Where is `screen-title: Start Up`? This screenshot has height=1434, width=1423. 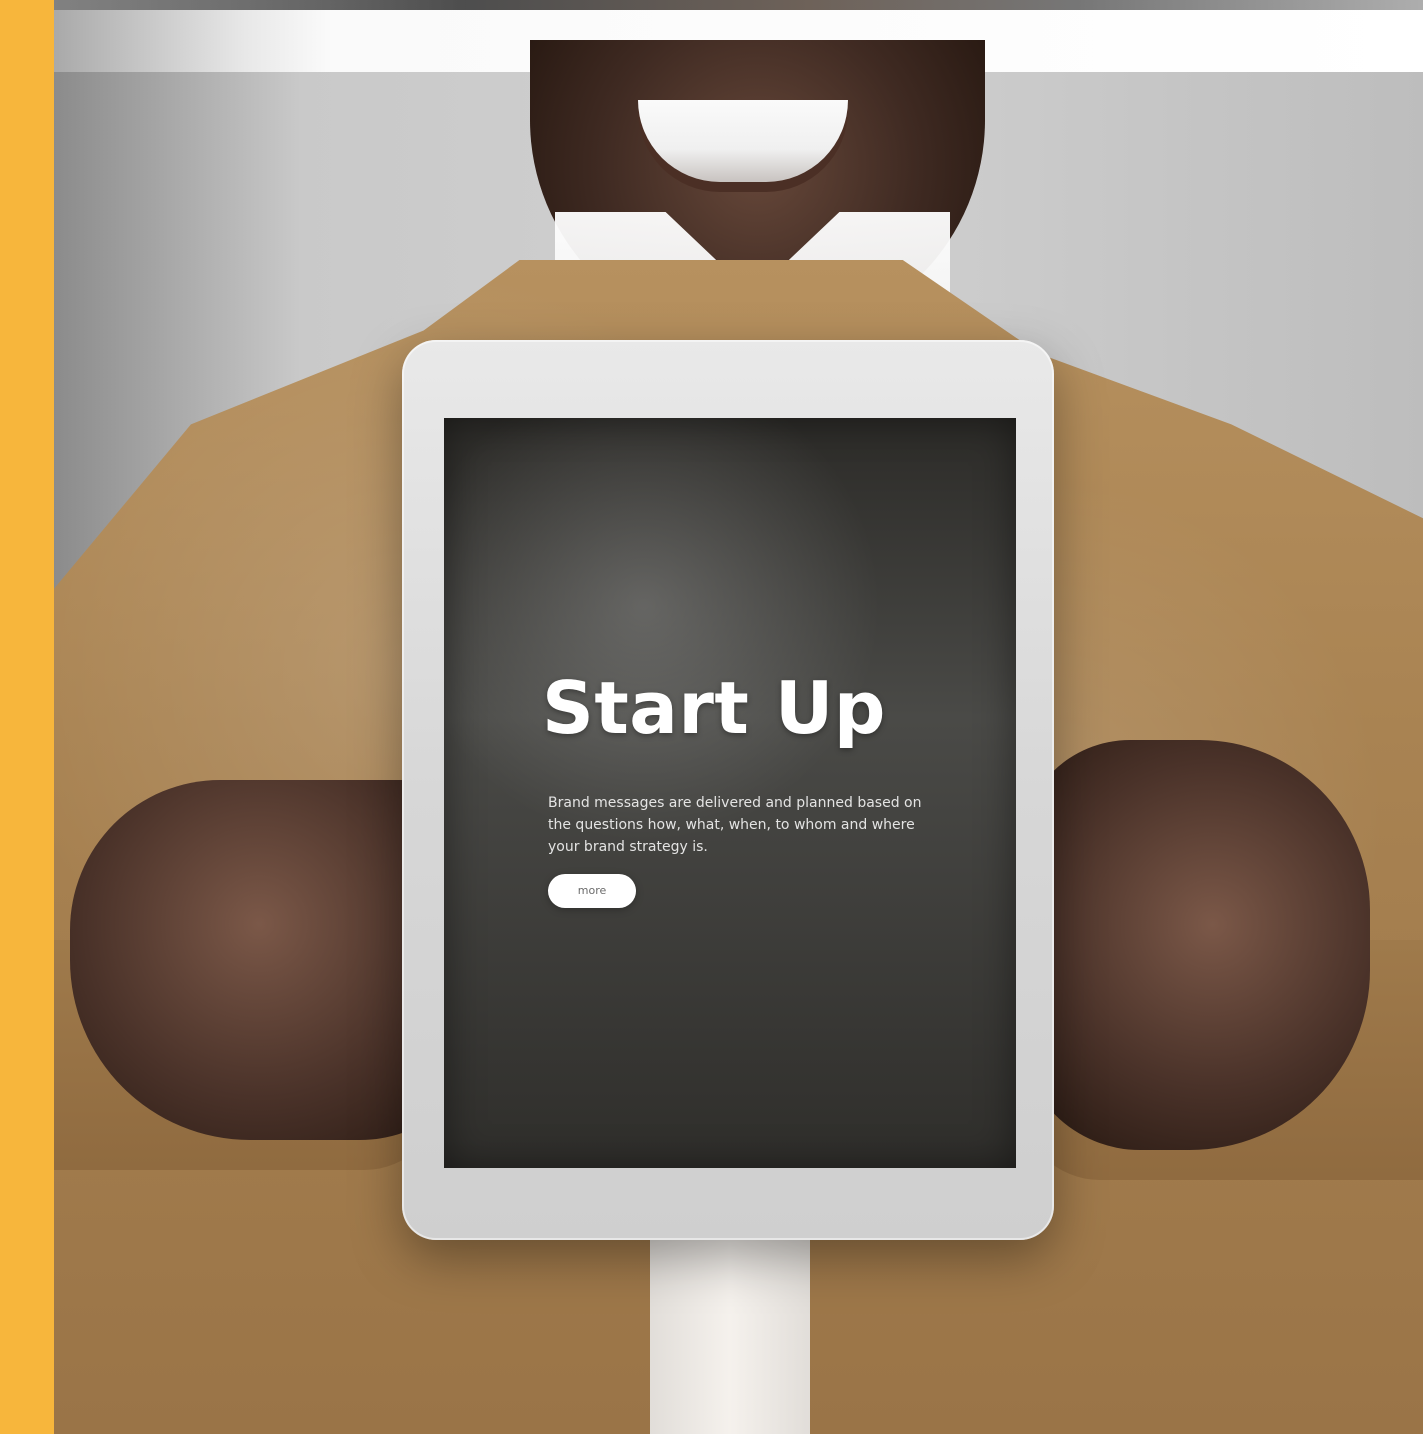
screen-title: Start Up is located at coordinates (714, 708).